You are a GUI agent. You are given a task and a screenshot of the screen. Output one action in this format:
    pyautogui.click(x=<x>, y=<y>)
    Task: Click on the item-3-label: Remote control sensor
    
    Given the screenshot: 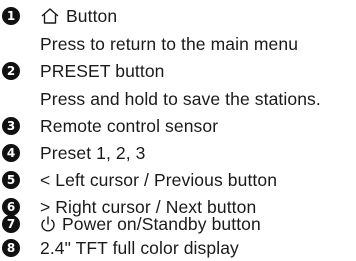 What is the action you would take?
    pyautogui.click(x=129, y=125)
    